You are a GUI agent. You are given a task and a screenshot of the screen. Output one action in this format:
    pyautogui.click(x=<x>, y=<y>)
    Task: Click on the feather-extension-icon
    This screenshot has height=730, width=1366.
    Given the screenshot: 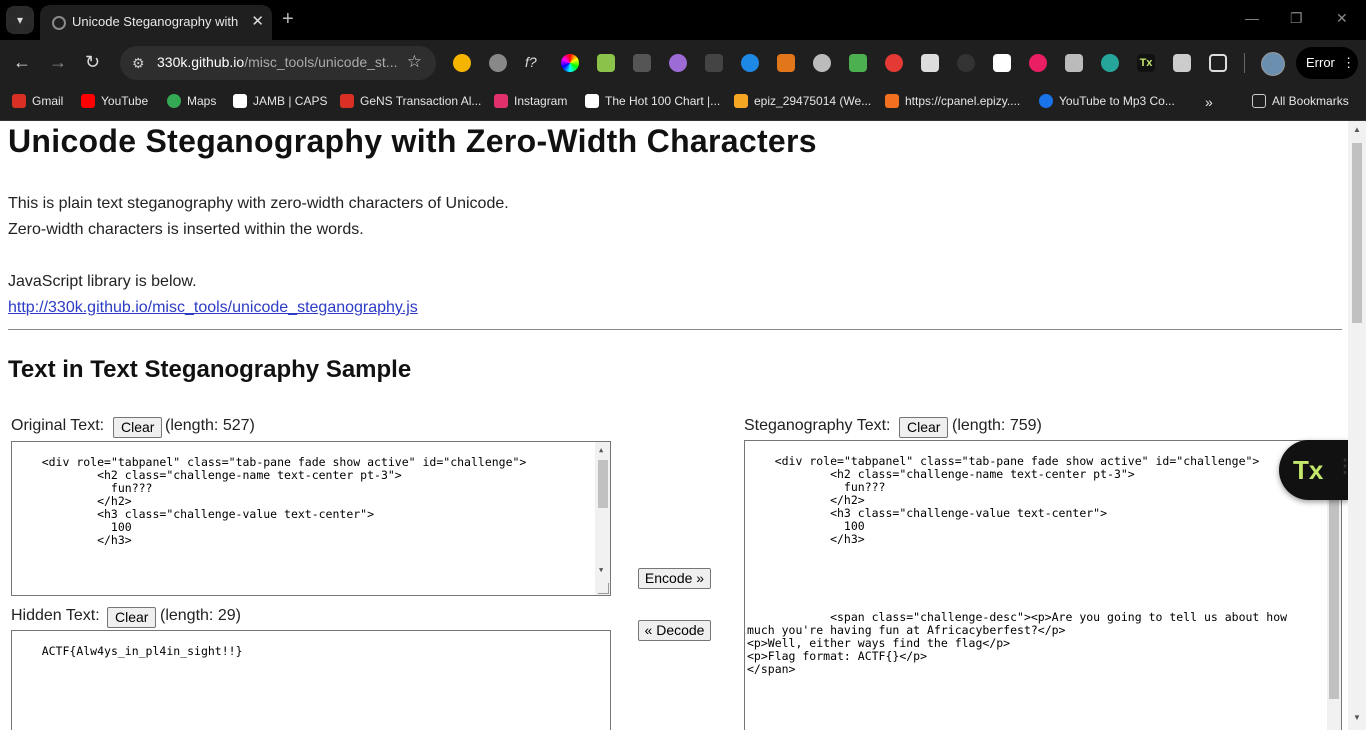 What is the action you would take?
    pyautogui.click(x=678, y=63)
    